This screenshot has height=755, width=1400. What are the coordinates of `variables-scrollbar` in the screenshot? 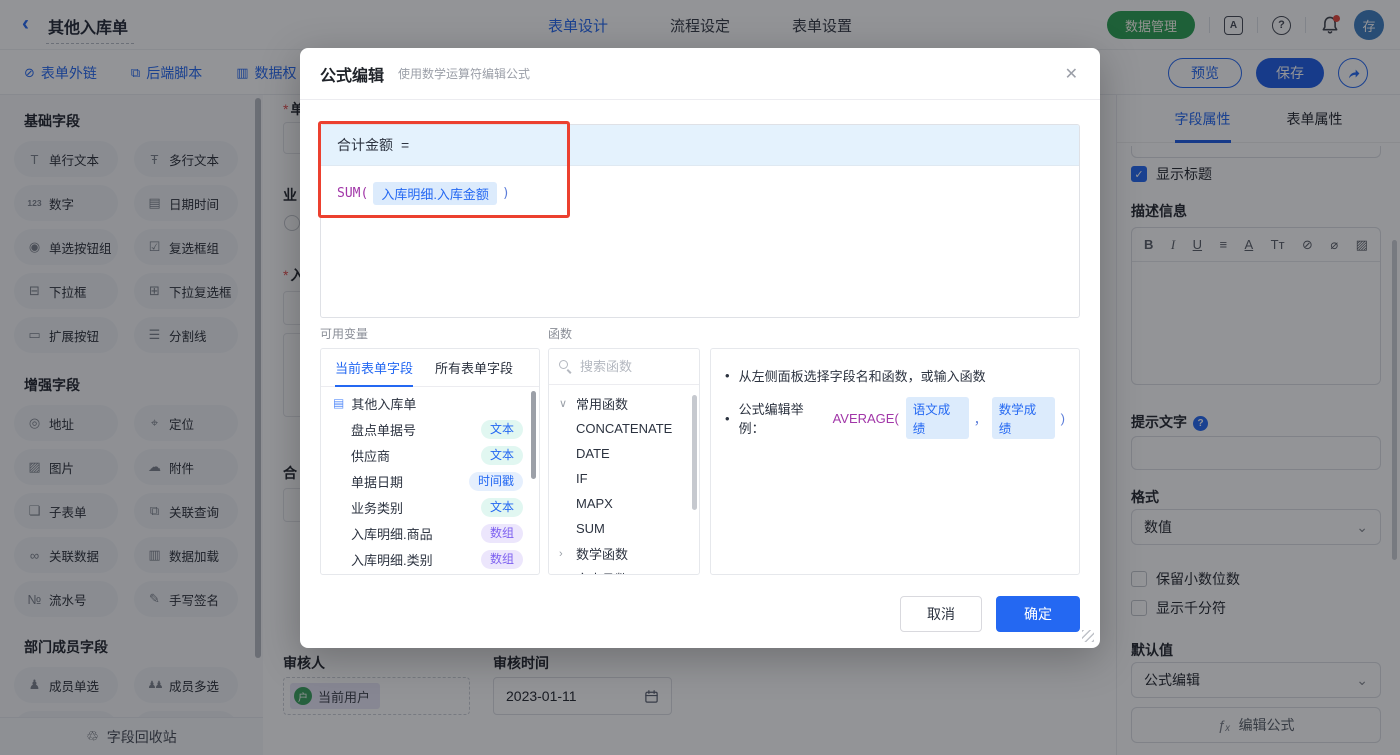 It's located at (533, 435).